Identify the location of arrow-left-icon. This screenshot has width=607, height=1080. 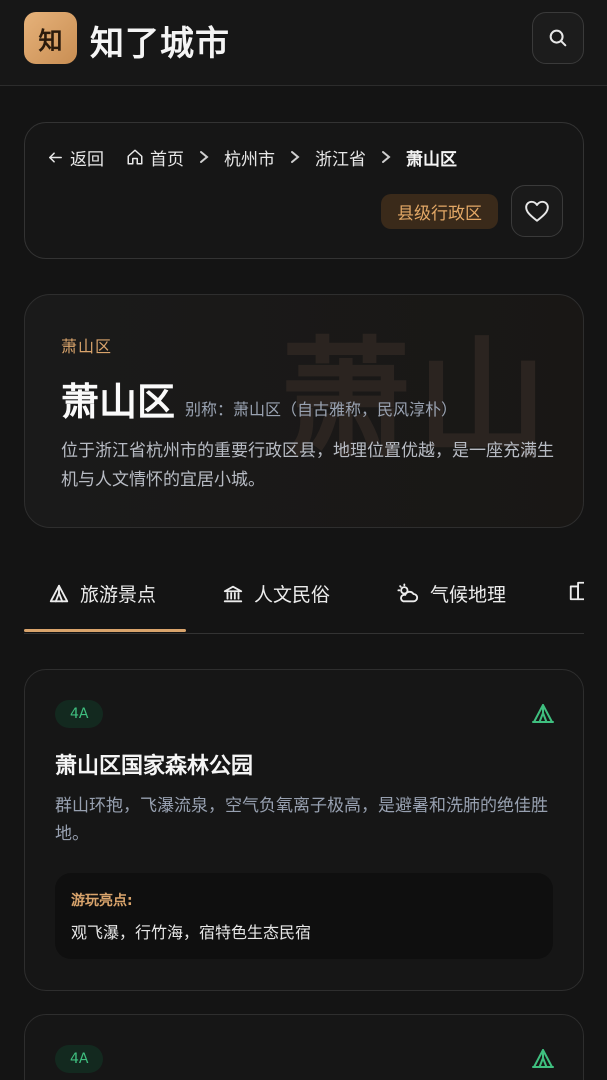
(55, 157).